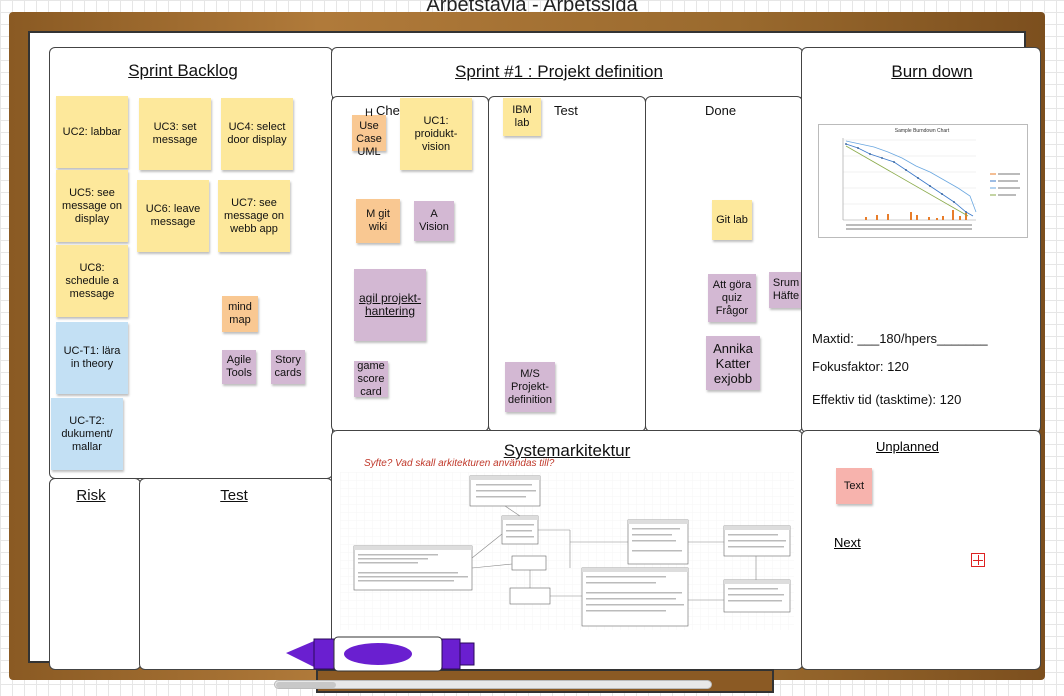 The image size is (1064, 696). Describe the element at coordinates (907, 446) in the screenshot. I see `unplanned-title: Unplanned` at that location.